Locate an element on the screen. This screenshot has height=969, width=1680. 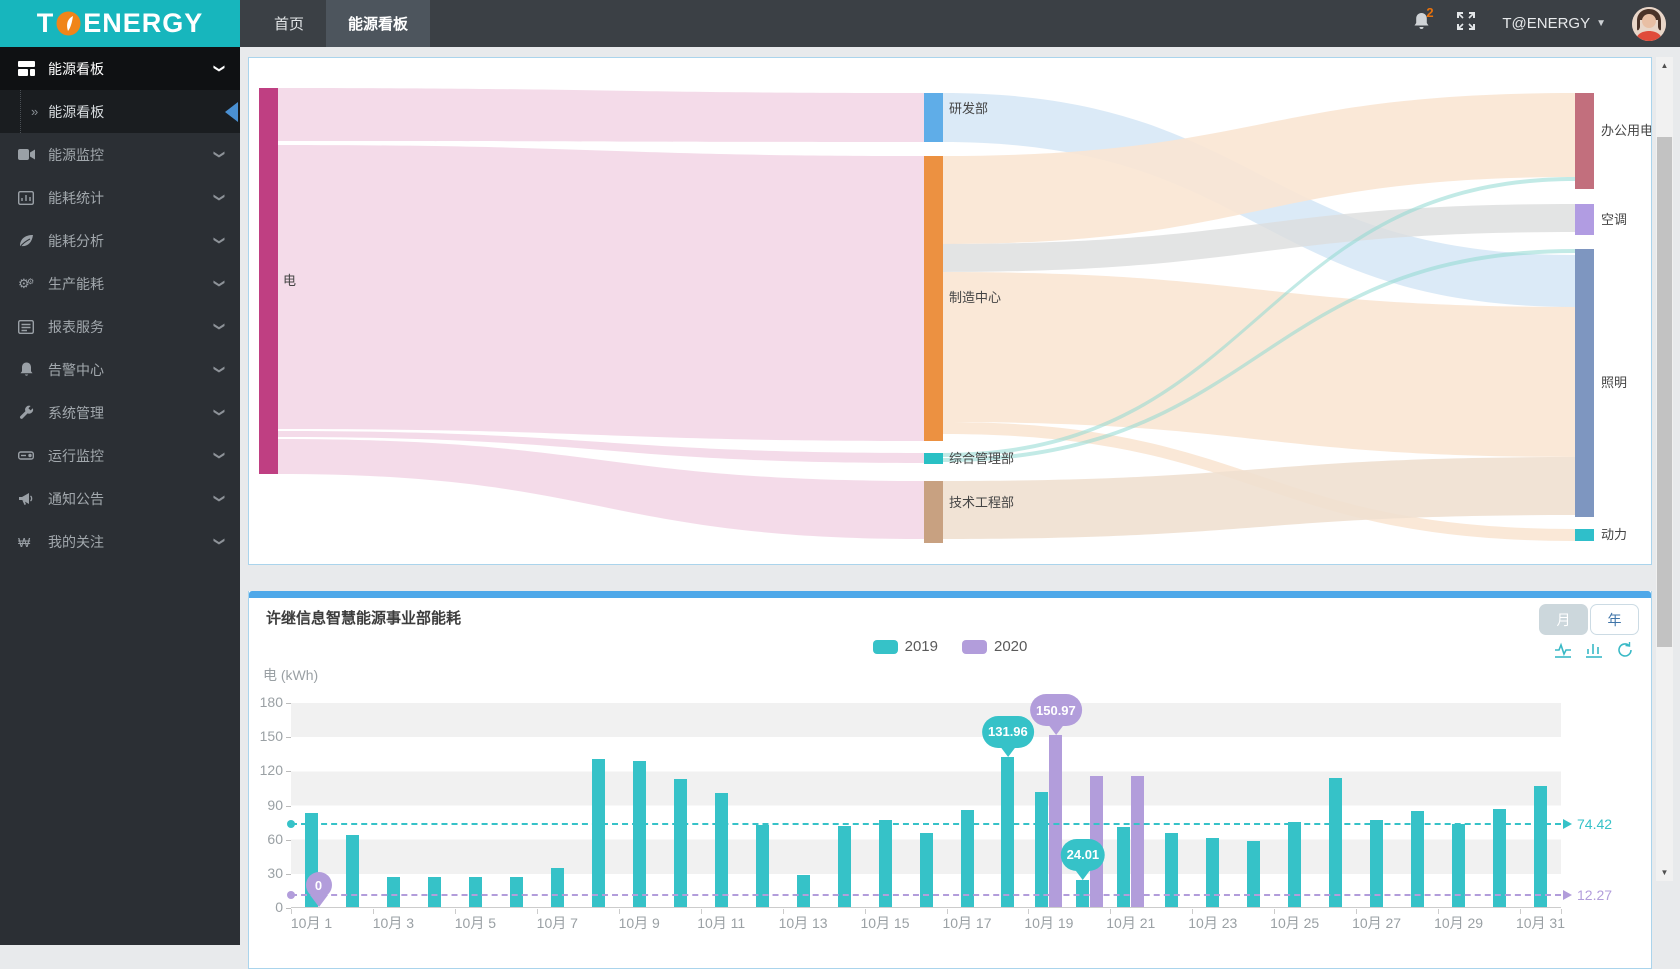
x-axis-tick-label: 10月 11 is located at coordinates (721, 923).